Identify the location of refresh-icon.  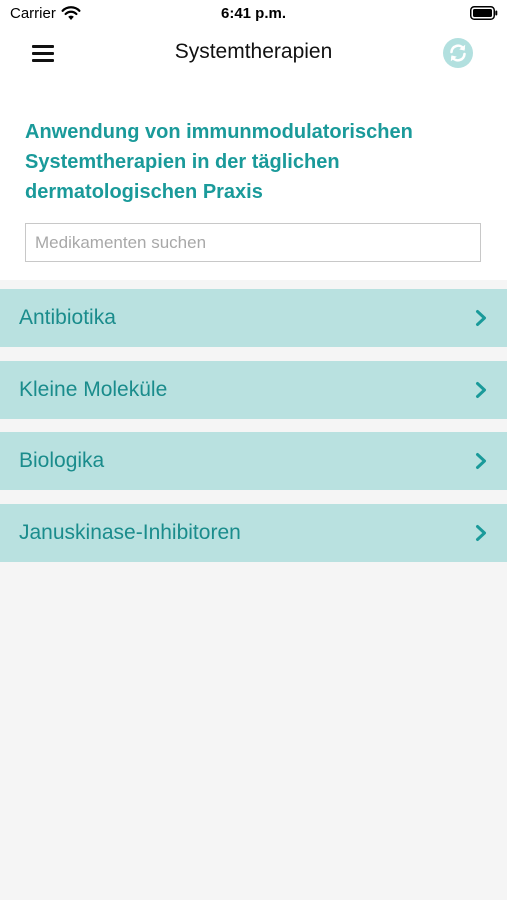
(458, 53).